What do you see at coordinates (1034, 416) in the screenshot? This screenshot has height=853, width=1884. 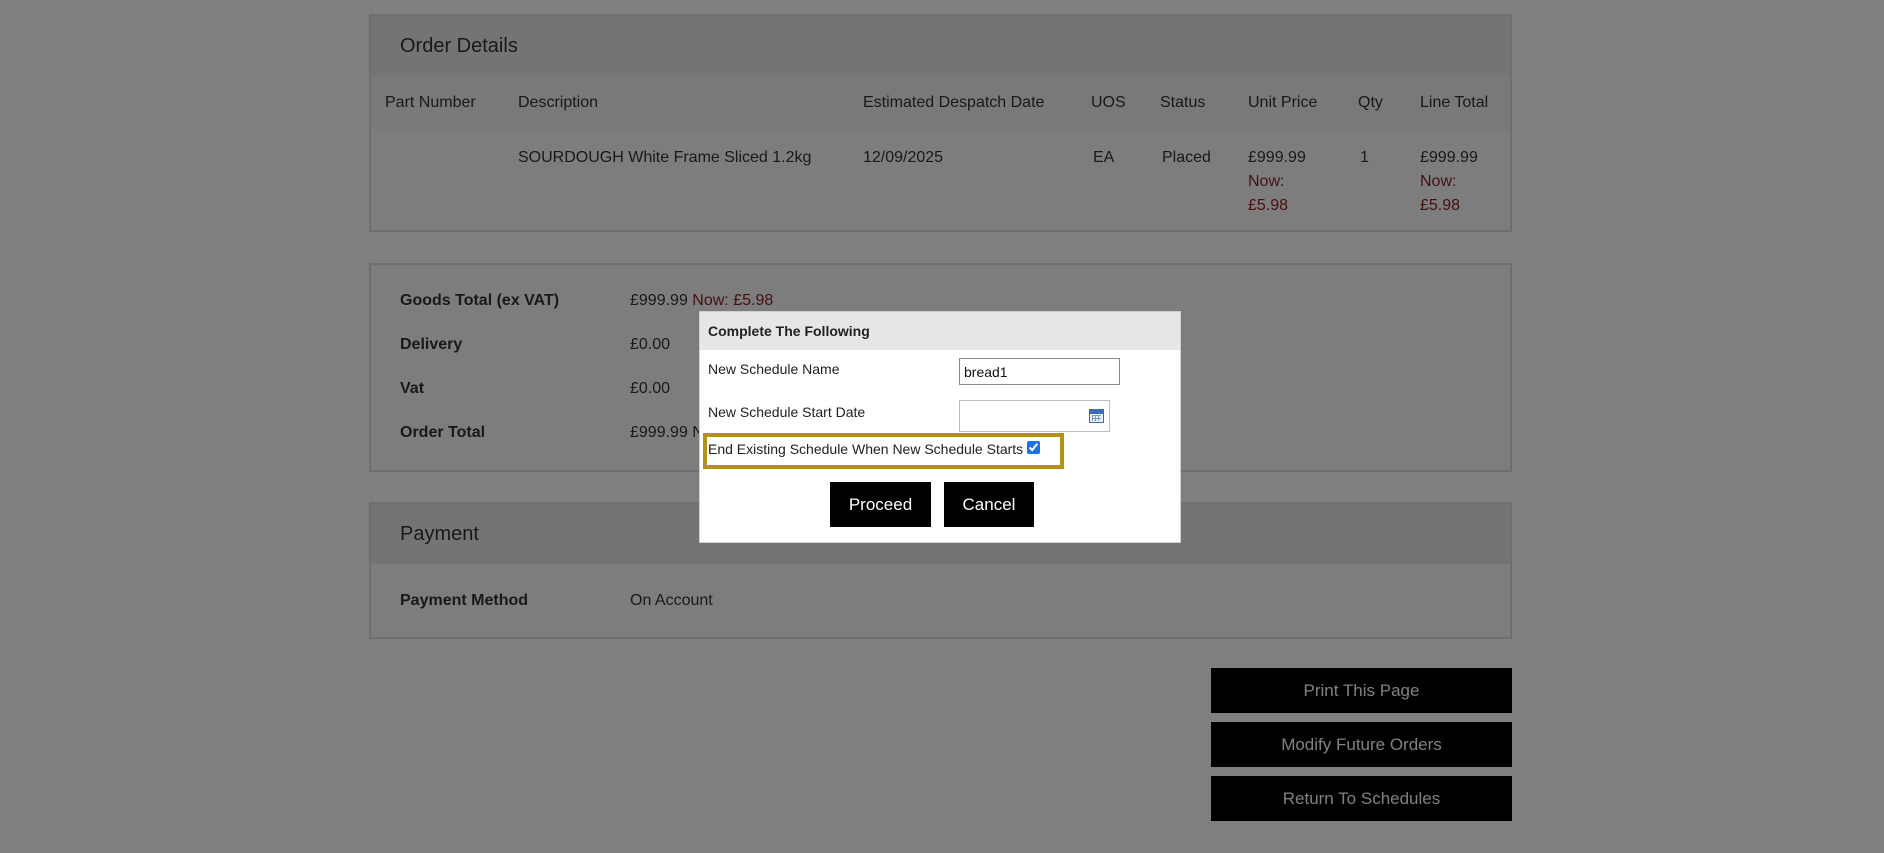 I see `start-date-input` at bounding box center [1034, 416].